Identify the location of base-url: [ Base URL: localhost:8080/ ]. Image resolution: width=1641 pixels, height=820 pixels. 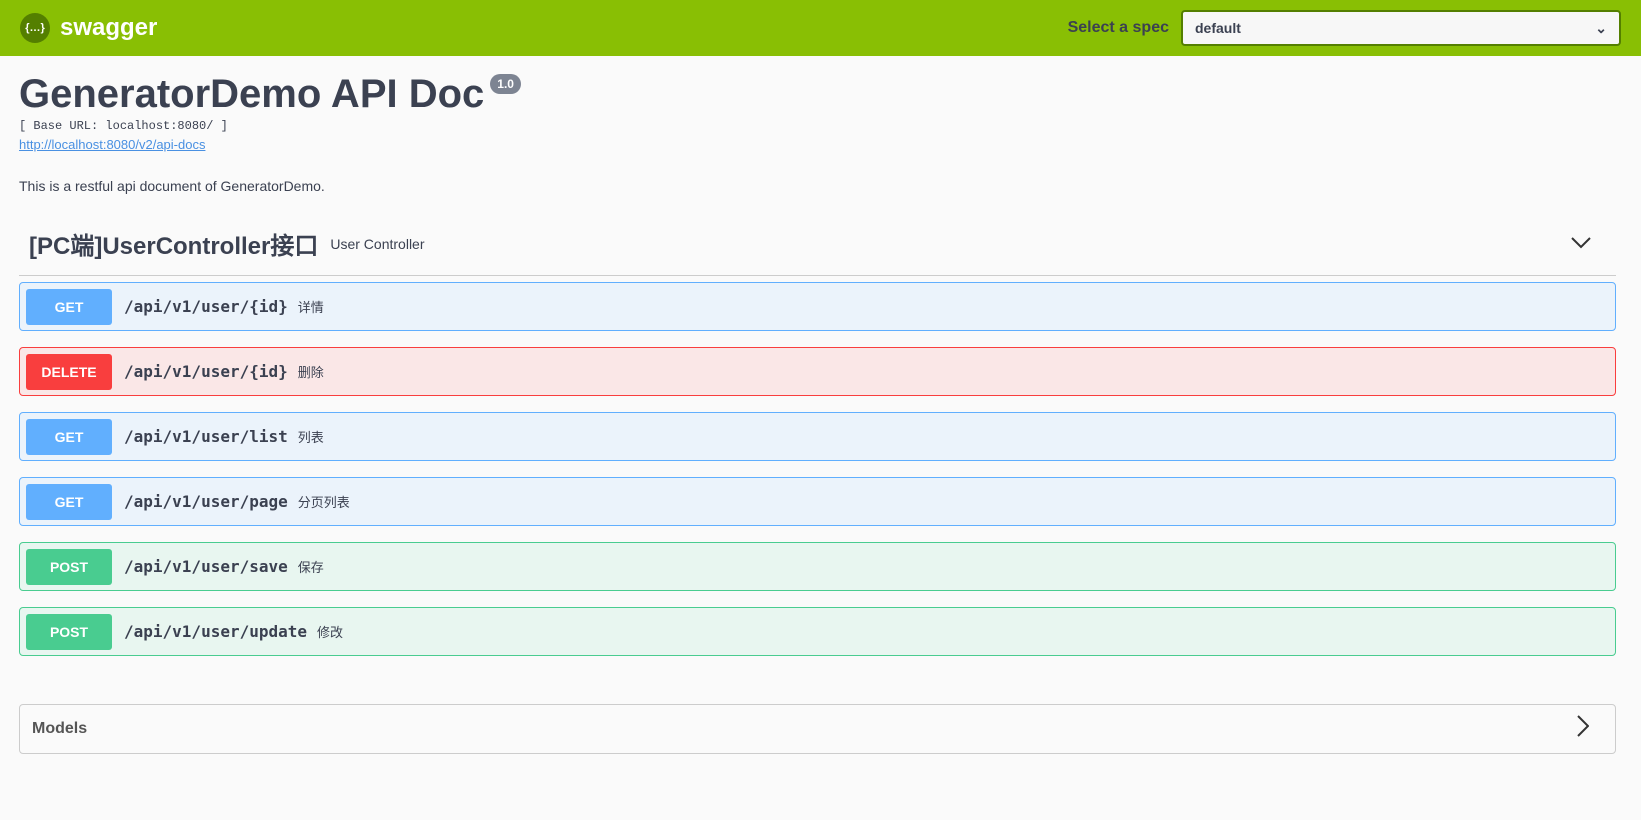
(123, 126).